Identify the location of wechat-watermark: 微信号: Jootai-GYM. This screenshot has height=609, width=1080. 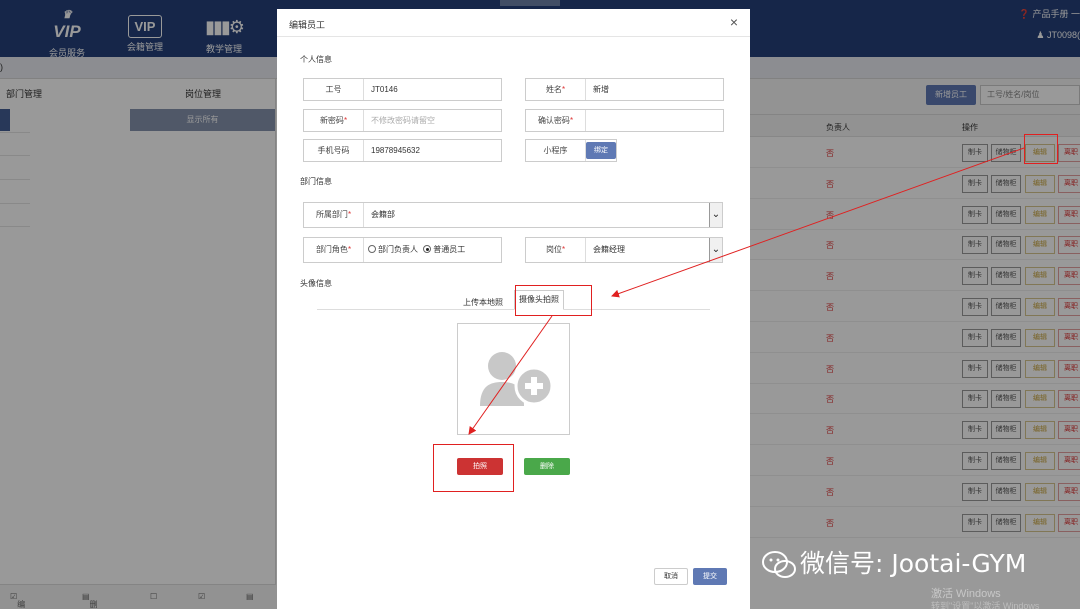
(894, 562).